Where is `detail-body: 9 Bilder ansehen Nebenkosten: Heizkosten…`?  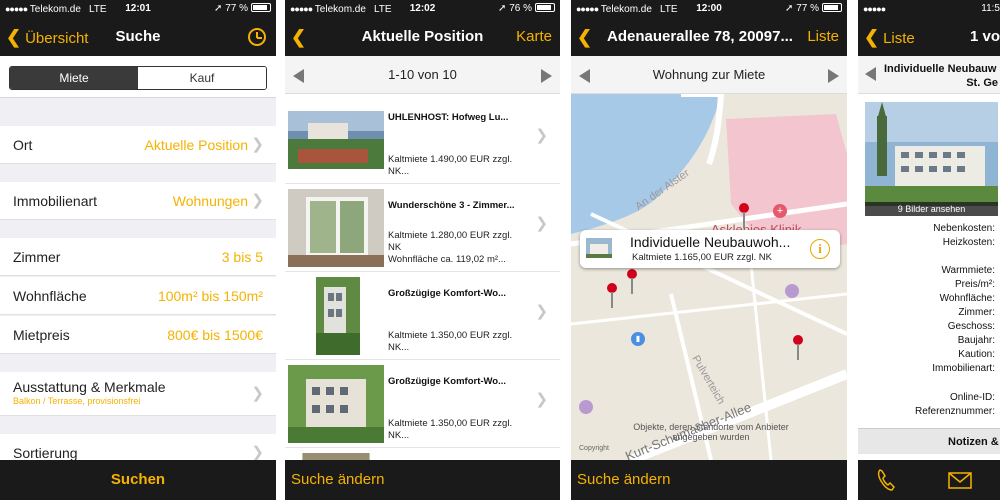 detail-body: 9 Bilder ansehen Nebenkosten: Heizkosten… is located at coordinates (929, 277).